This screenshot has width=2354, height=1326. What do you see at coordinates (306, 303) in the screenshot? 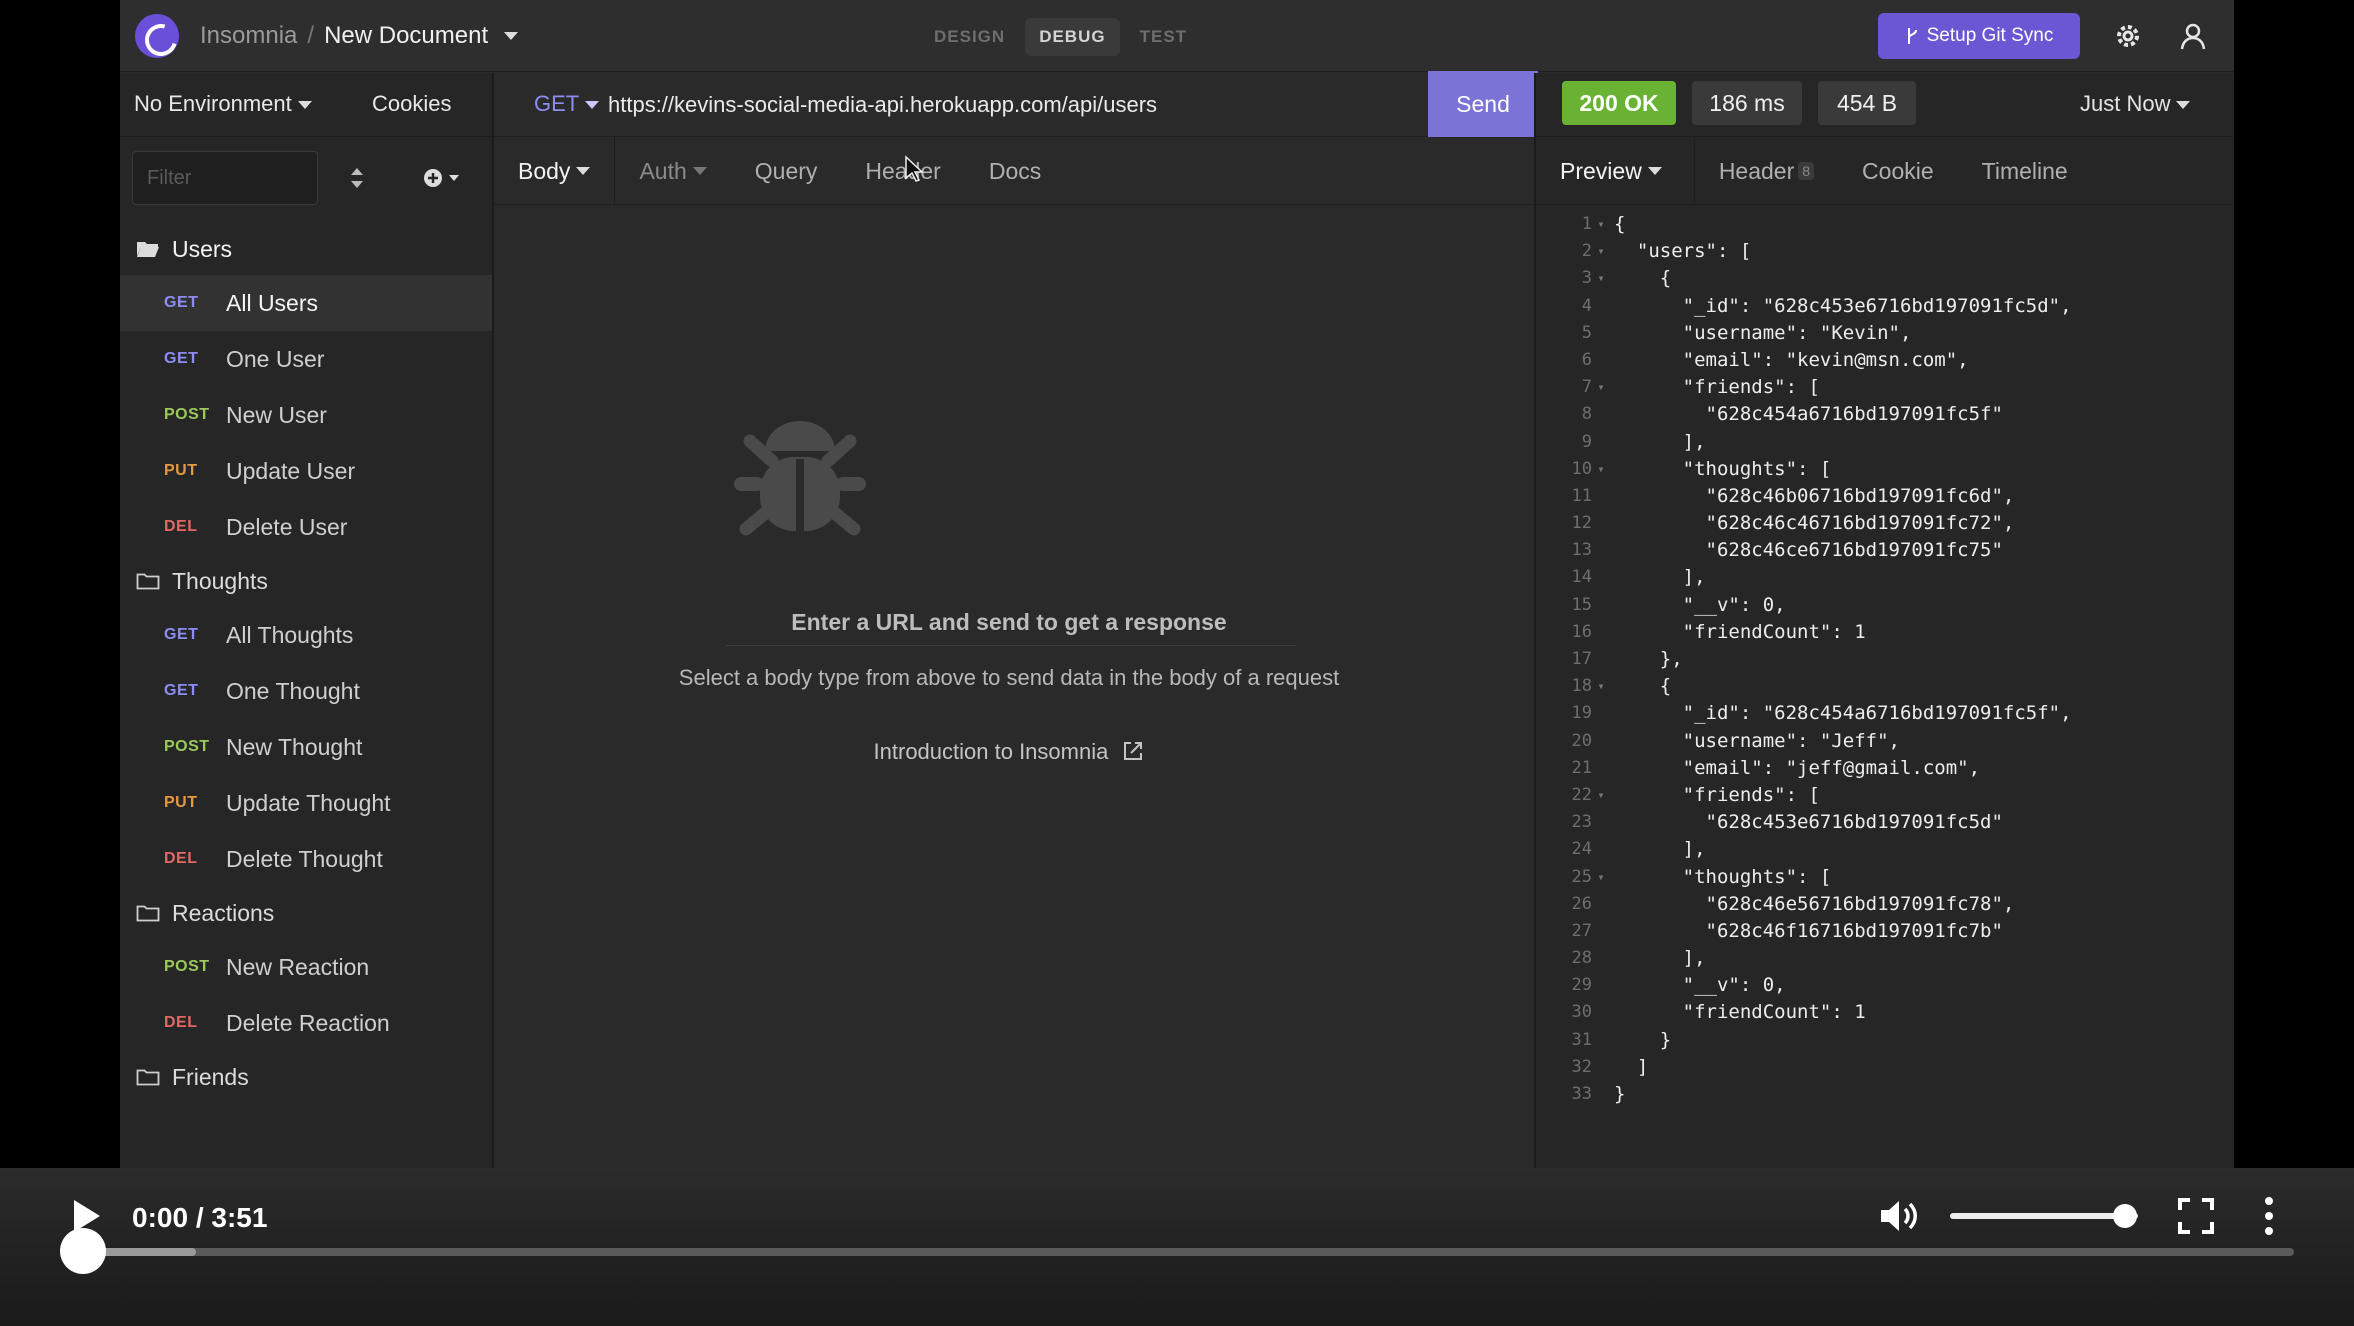
I see `request-item: GET All Users` at bounding box center [306, 303].